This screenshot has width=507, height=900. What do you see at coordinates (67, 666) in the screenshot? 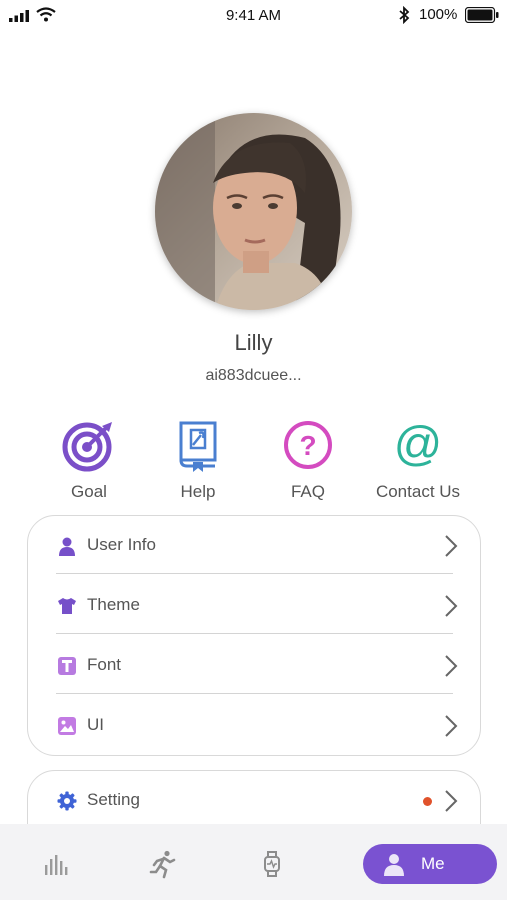
I see `font-icon` at bounding box center [67, 666].